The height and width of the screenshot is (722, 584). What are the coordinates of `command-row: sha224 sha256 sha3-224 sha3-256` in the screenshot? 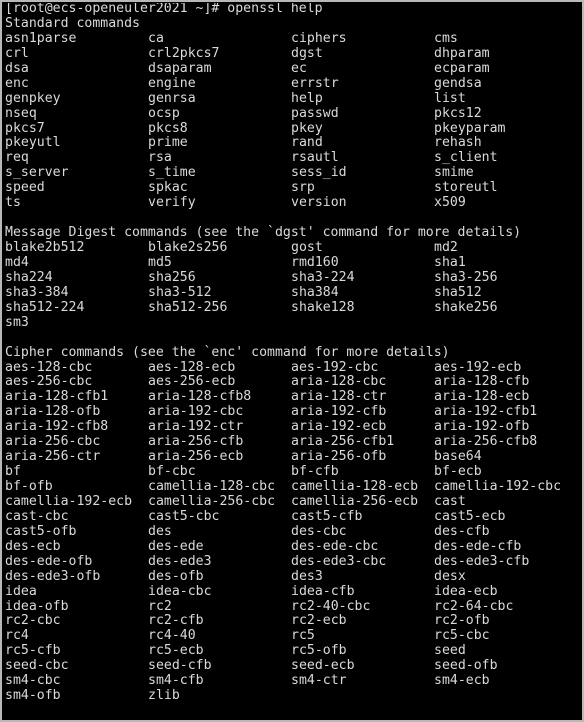 It's located at (293, 277).